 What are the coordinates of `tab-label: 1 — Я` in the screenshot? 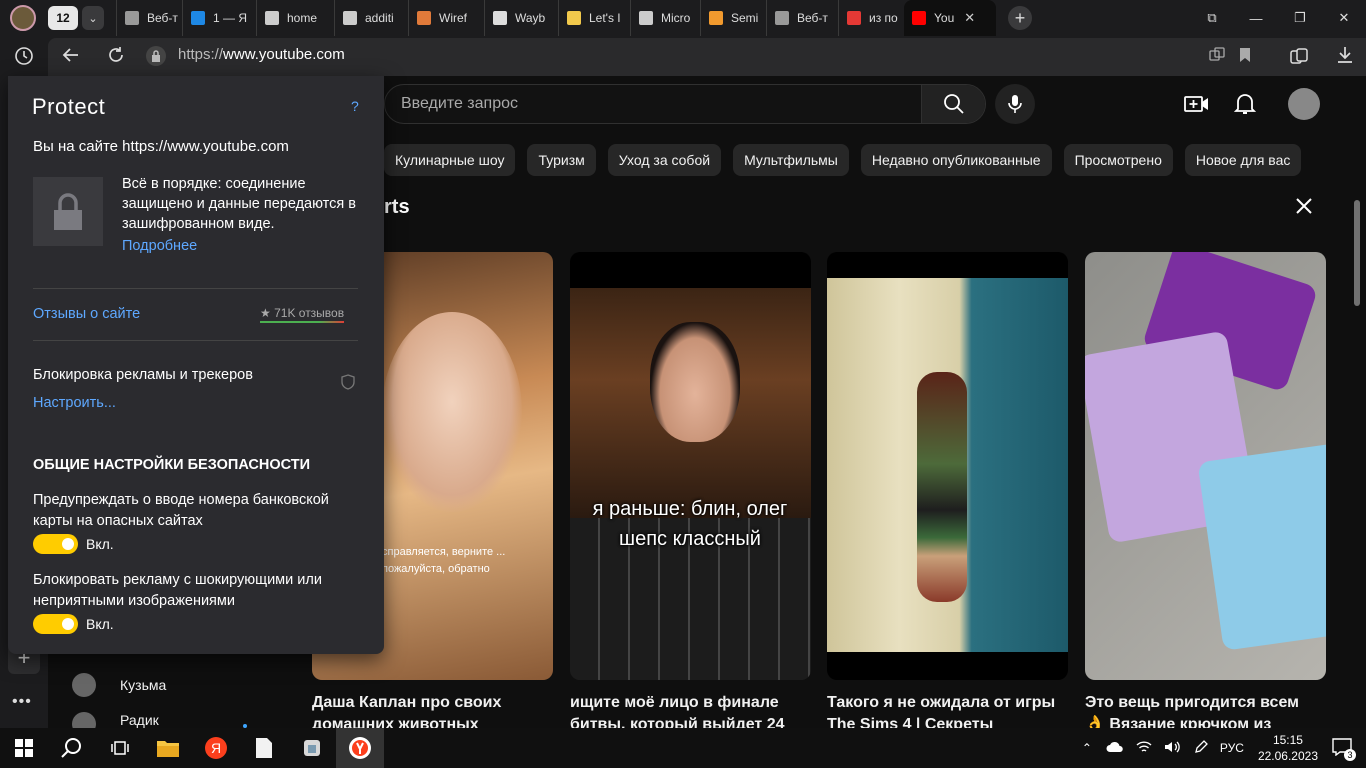 It's located at (230, 18).